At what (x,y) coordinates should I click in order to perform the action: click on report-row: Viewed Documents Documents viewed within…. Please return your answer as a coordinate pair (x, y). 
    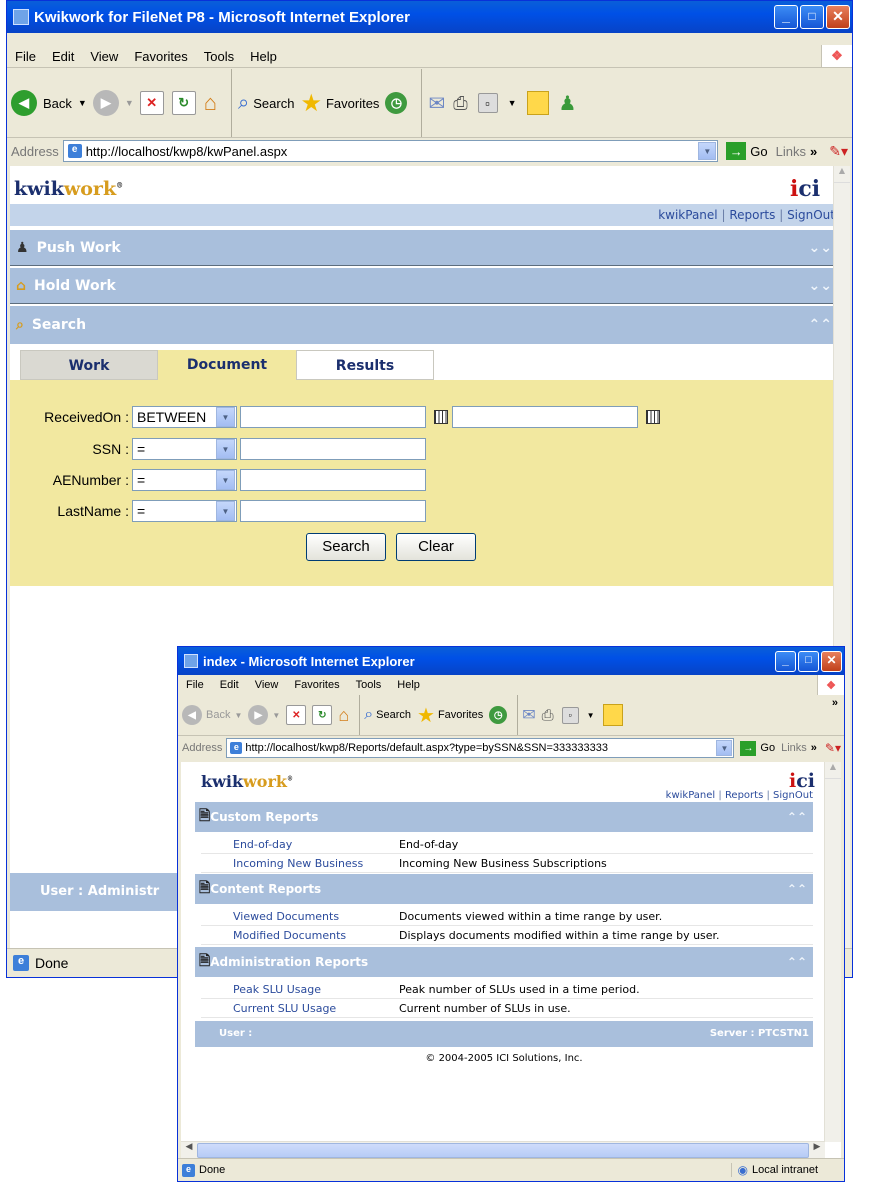
    Looking at the image, I should click on (507, 916).